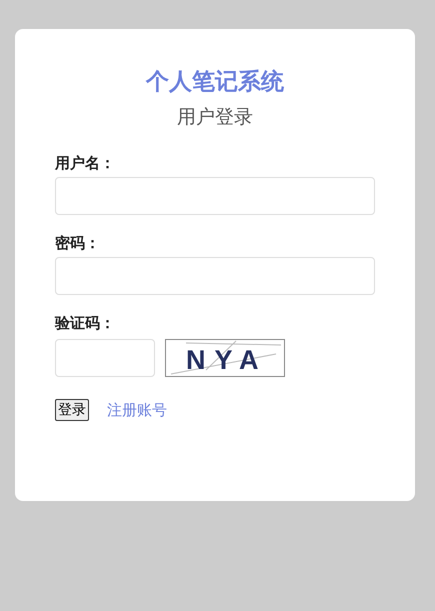  What do you see at coordinates (85, 163) in the screenshot?
I see `field-label: 用户名：` at bounding box center [85, 163].